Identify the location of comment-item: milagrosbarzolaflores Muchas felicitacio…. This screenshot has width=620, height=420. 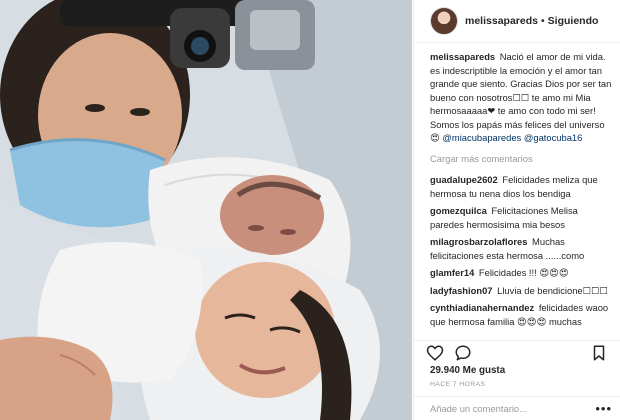
(521, 248).